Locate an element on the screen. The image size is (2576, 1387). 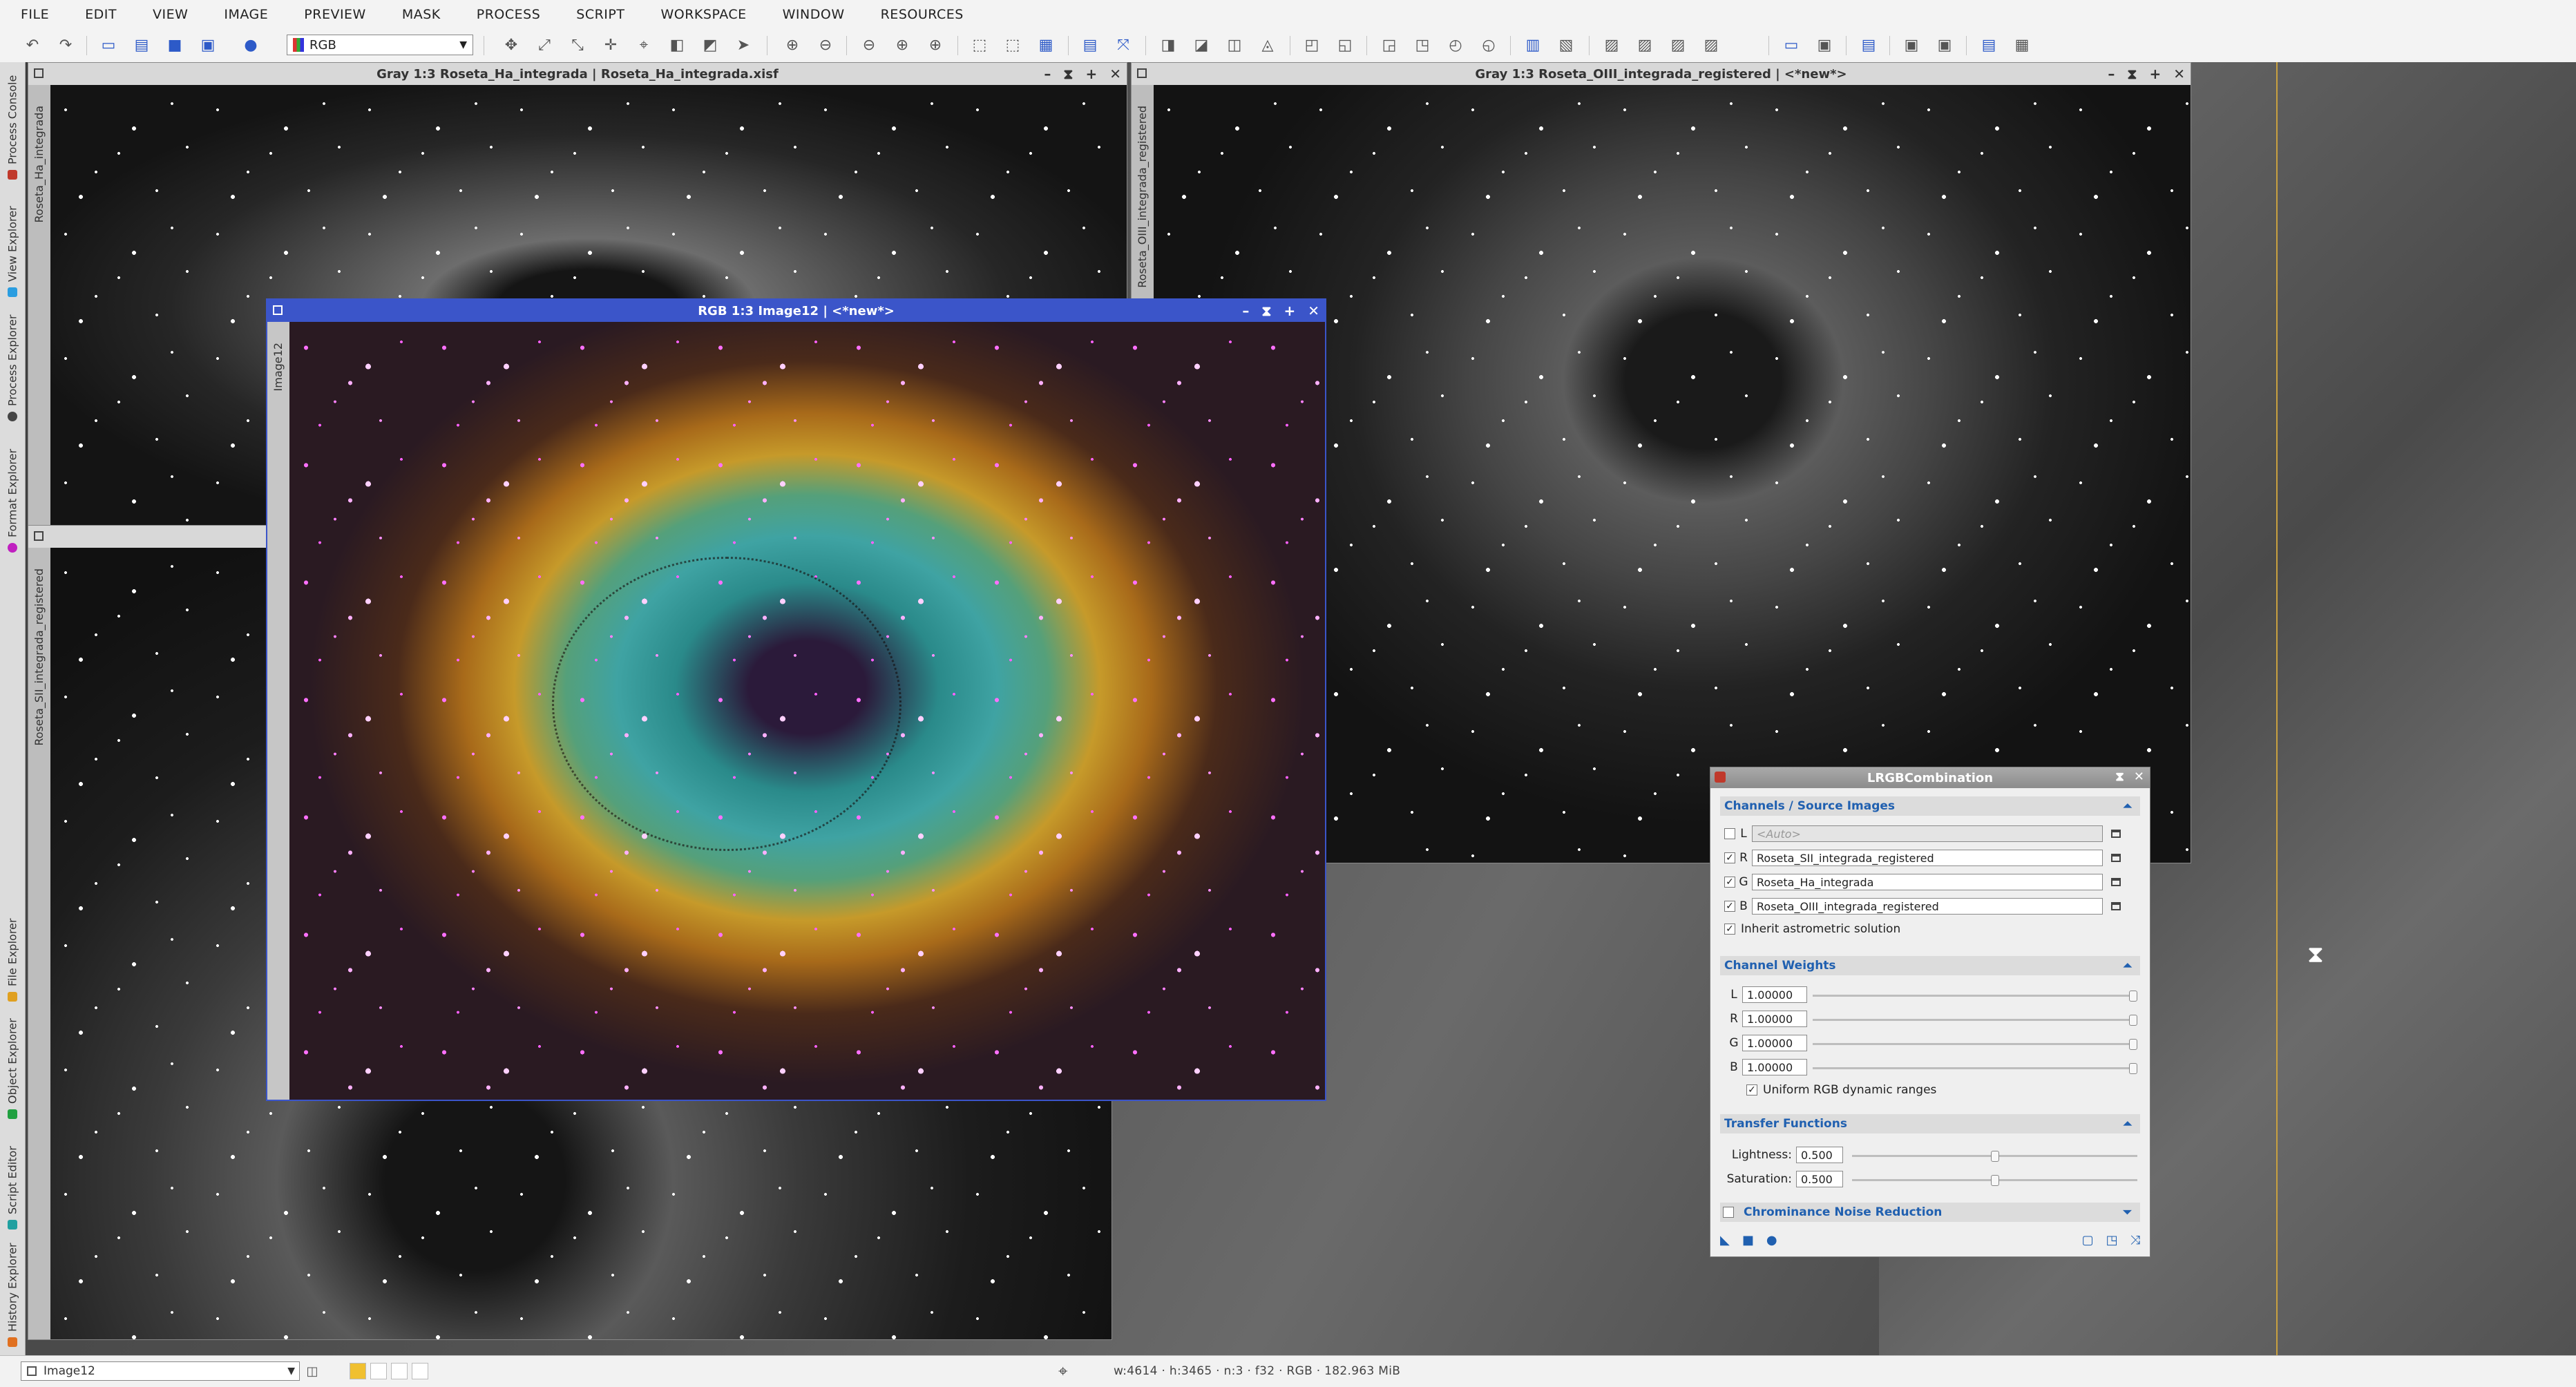
weight-g-slider is located at coordinates (1975, 1044).